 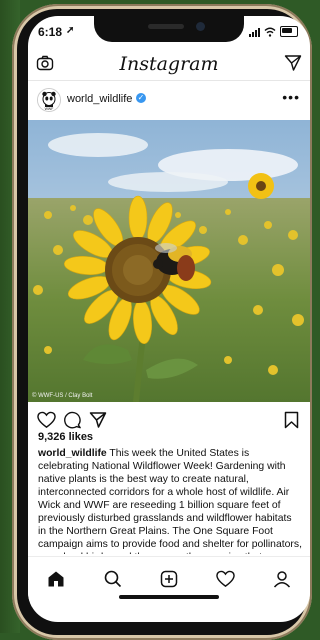 What do you see at coordinates (200, 26) in the screenshot?
I see `front-camera` at bounding box center [200, 26].